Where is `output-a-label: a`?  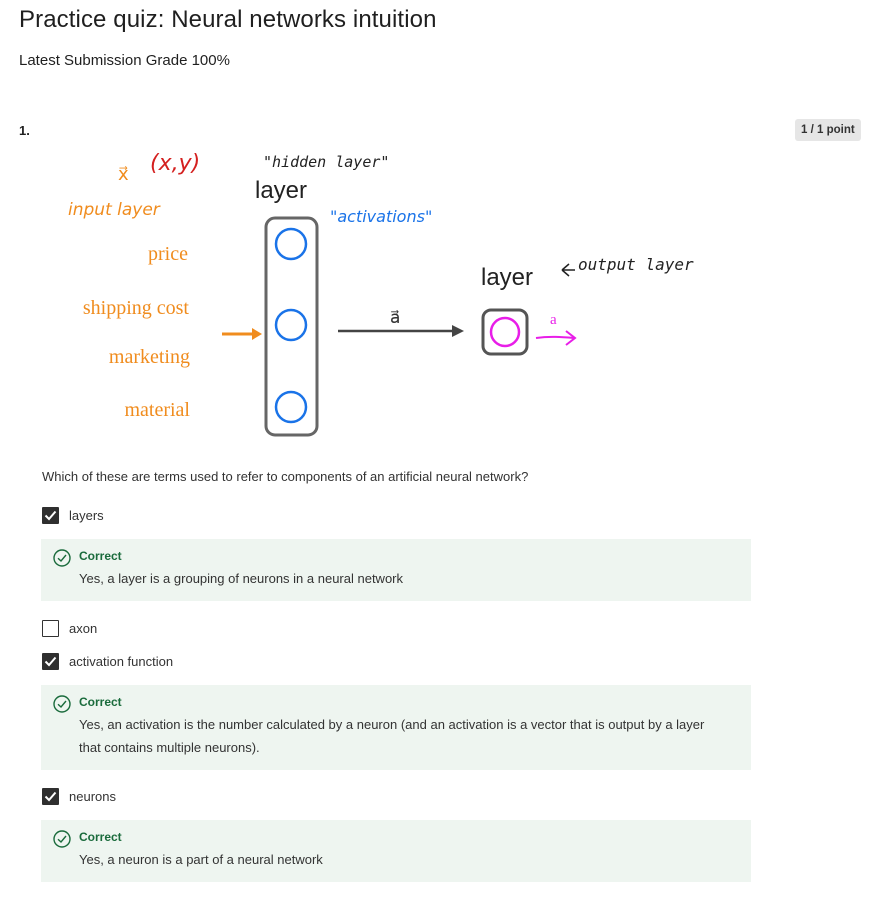 output-a-label: a is located at coordinates (553, 320).